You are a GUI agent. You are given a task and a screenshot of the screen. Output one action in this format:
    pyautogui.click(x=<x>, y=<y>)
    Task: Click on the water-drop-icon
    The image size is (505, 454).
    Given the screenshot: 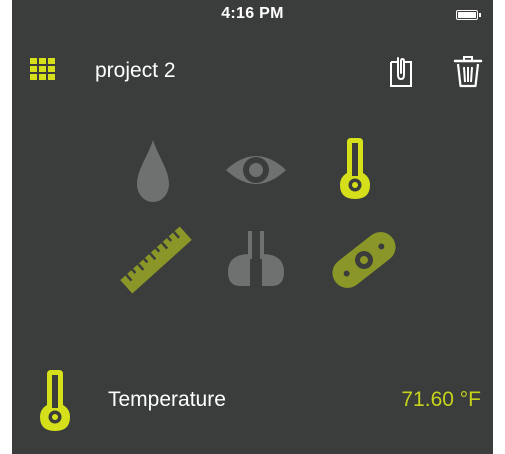 What is the action you would take?
    pyautogui.click(x=153, y=171)
    